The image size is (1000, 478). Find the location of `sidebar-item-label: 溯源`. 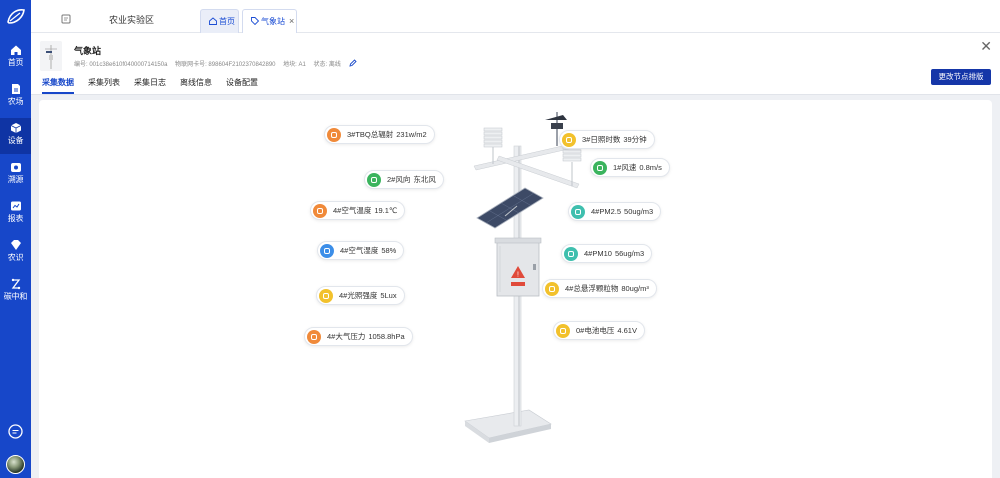

sidebar-item-label: 溯源 is located at coordinates (15, 179).